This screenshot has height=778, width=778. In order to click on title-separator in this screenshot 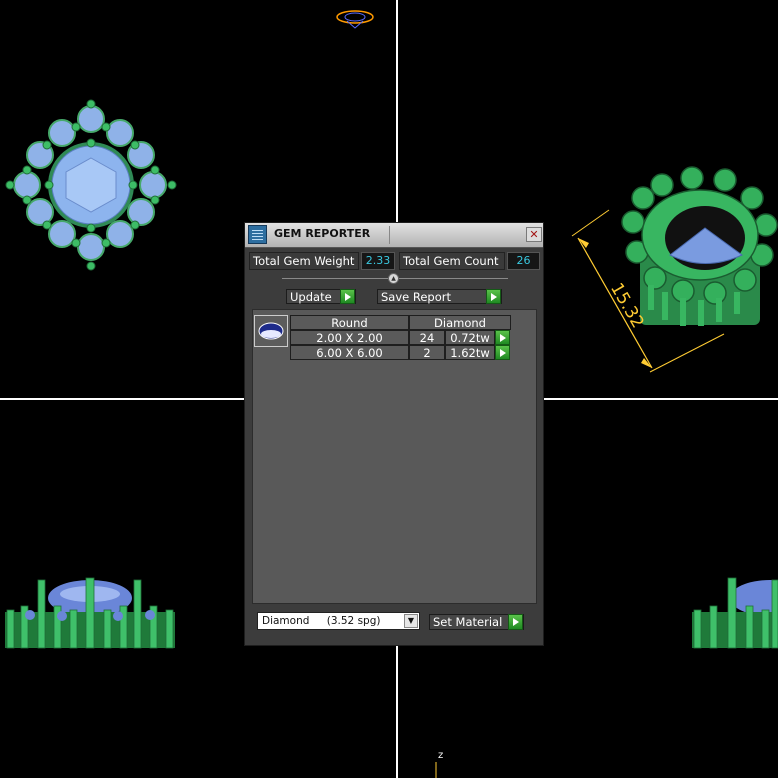, I will do `click(389, 235)`.